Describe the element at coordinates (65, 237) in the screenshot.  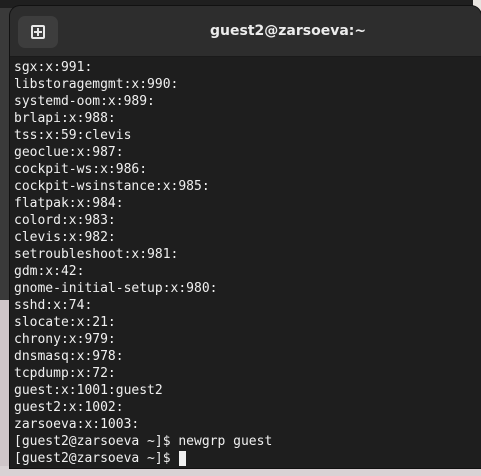
I see `terminal-line: clevis:x:982:` at that location.